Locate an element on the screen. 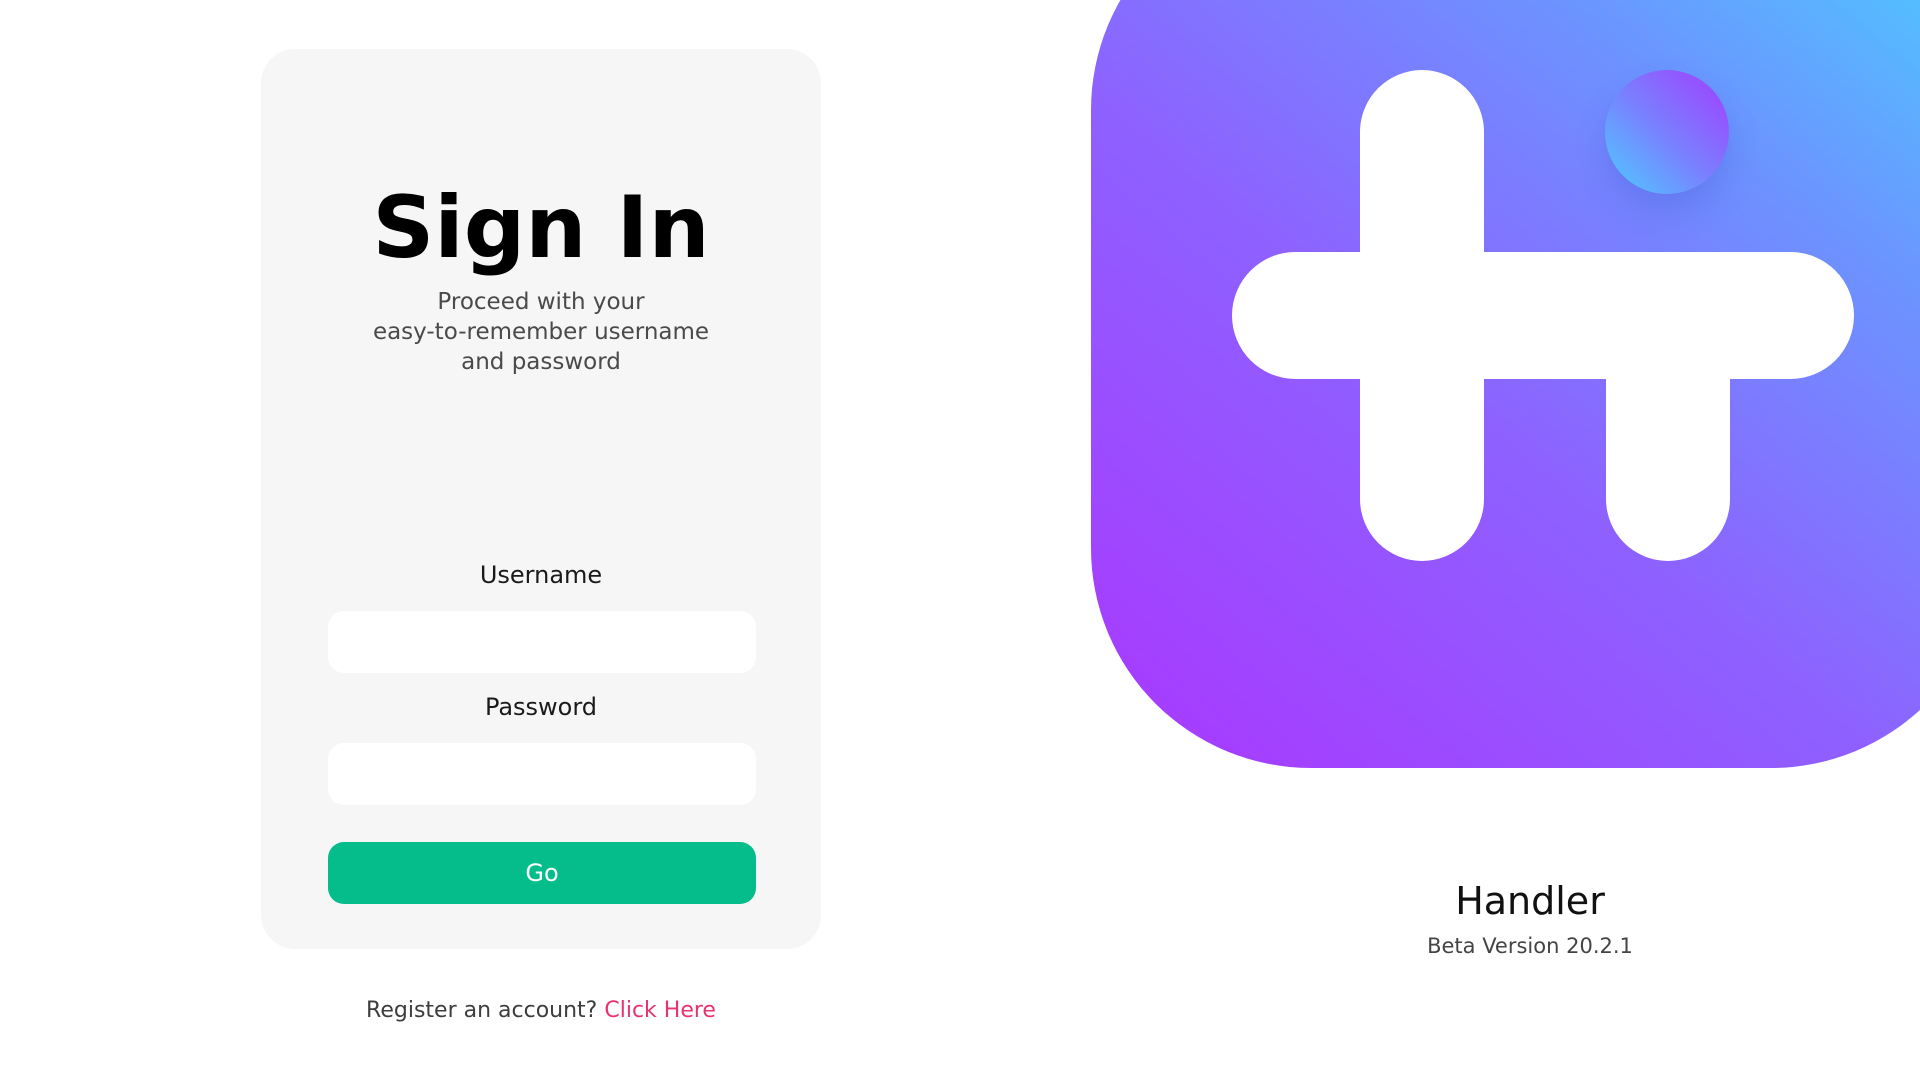 The height and width of the screenshot is (1080, 1920). register-prompt: Register an account? Click Here is located at coordinates (541, 1011).